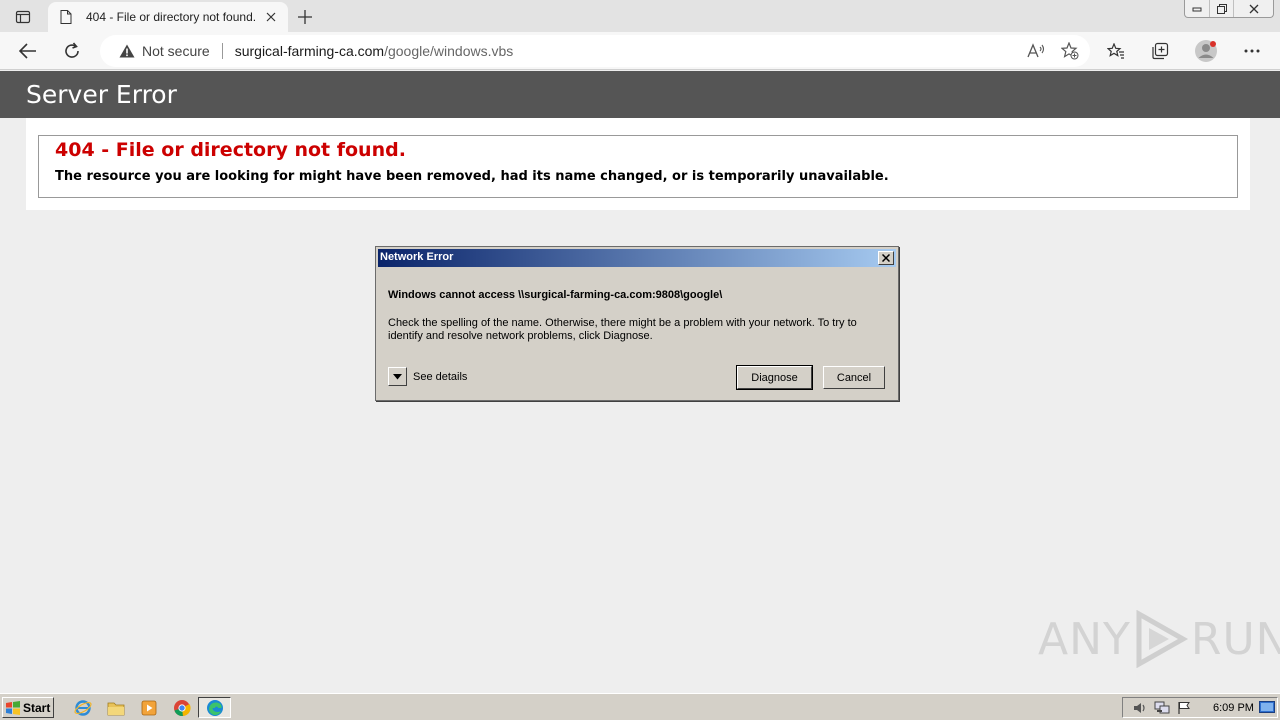  What do you see at coordinates (37, 707) in the screenshot?
I see `start-label: Start` at bounding box center [37, 707].